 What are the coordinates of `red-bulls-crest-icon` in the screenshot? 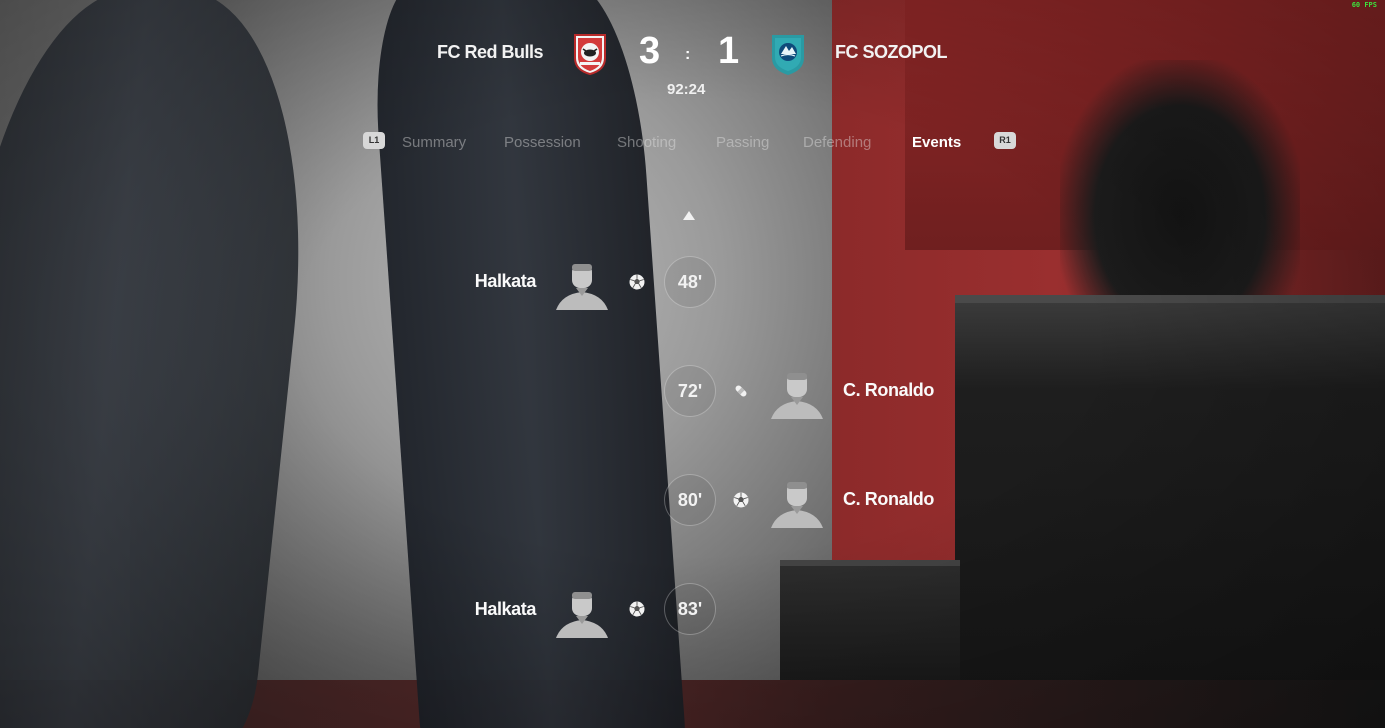 It's located at (590, 55).